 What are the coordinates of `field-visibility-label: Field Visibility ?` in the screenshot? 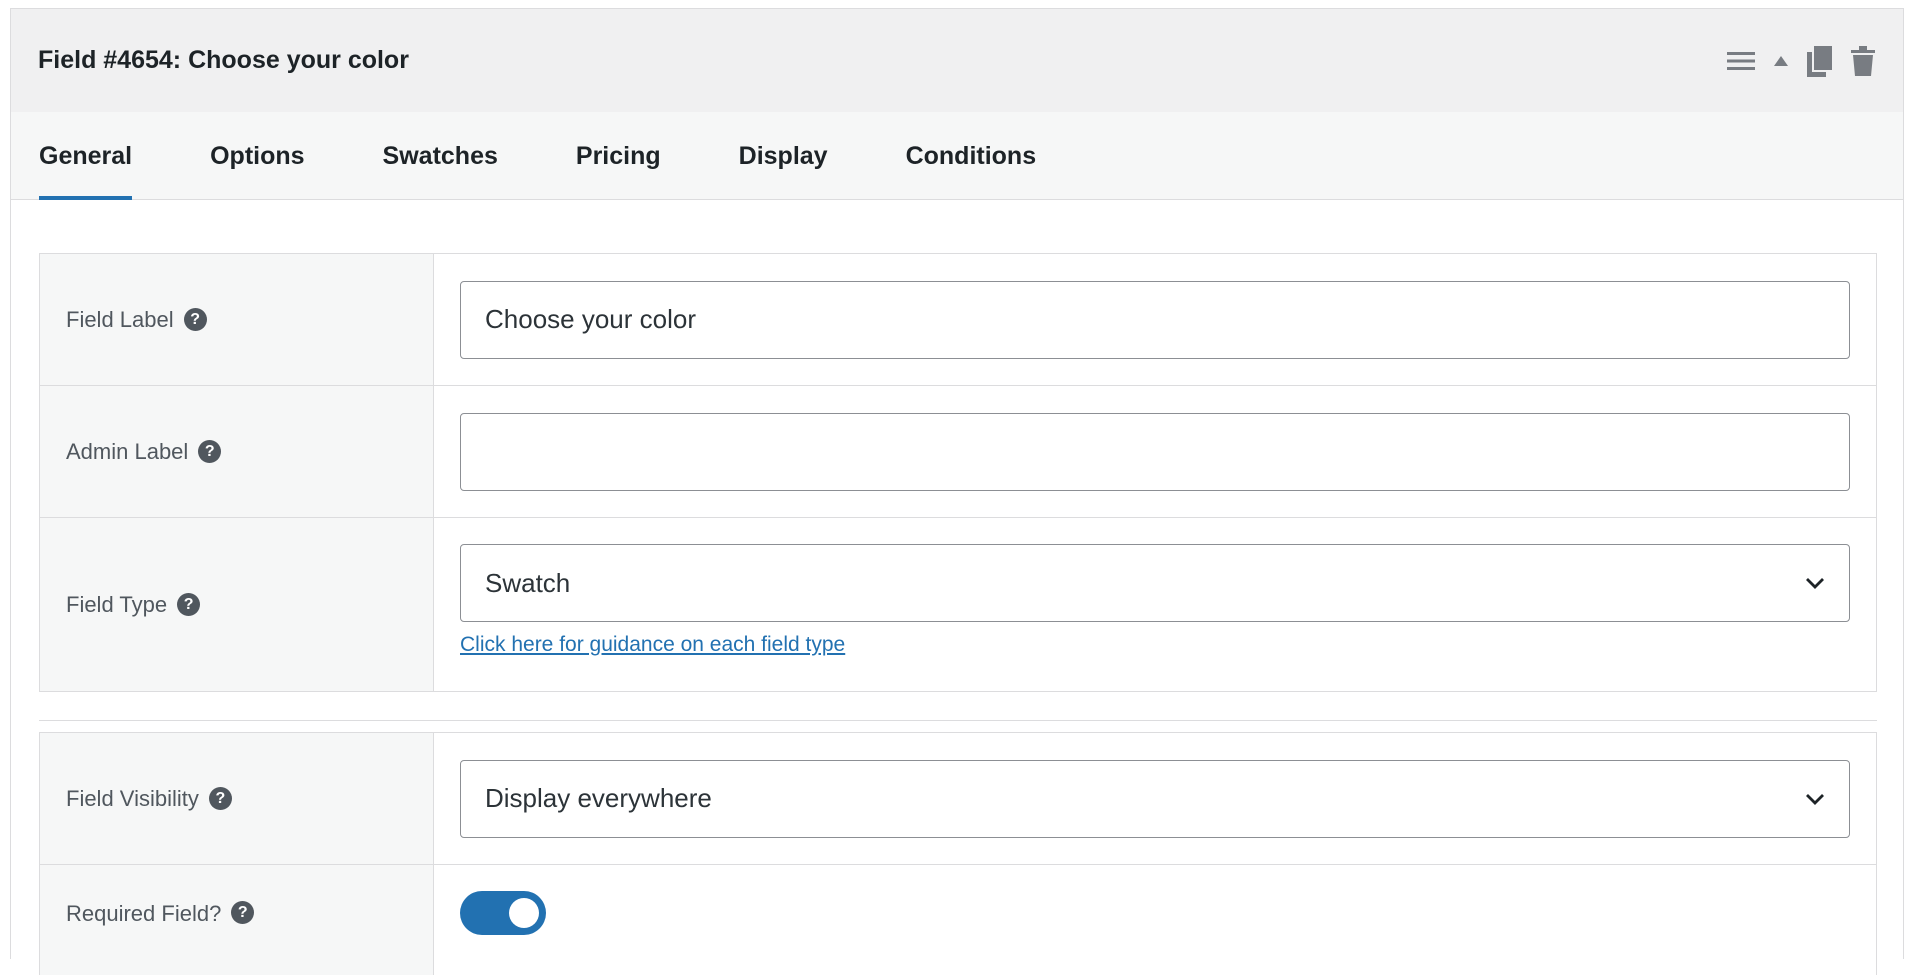 It's located at (237, 798).